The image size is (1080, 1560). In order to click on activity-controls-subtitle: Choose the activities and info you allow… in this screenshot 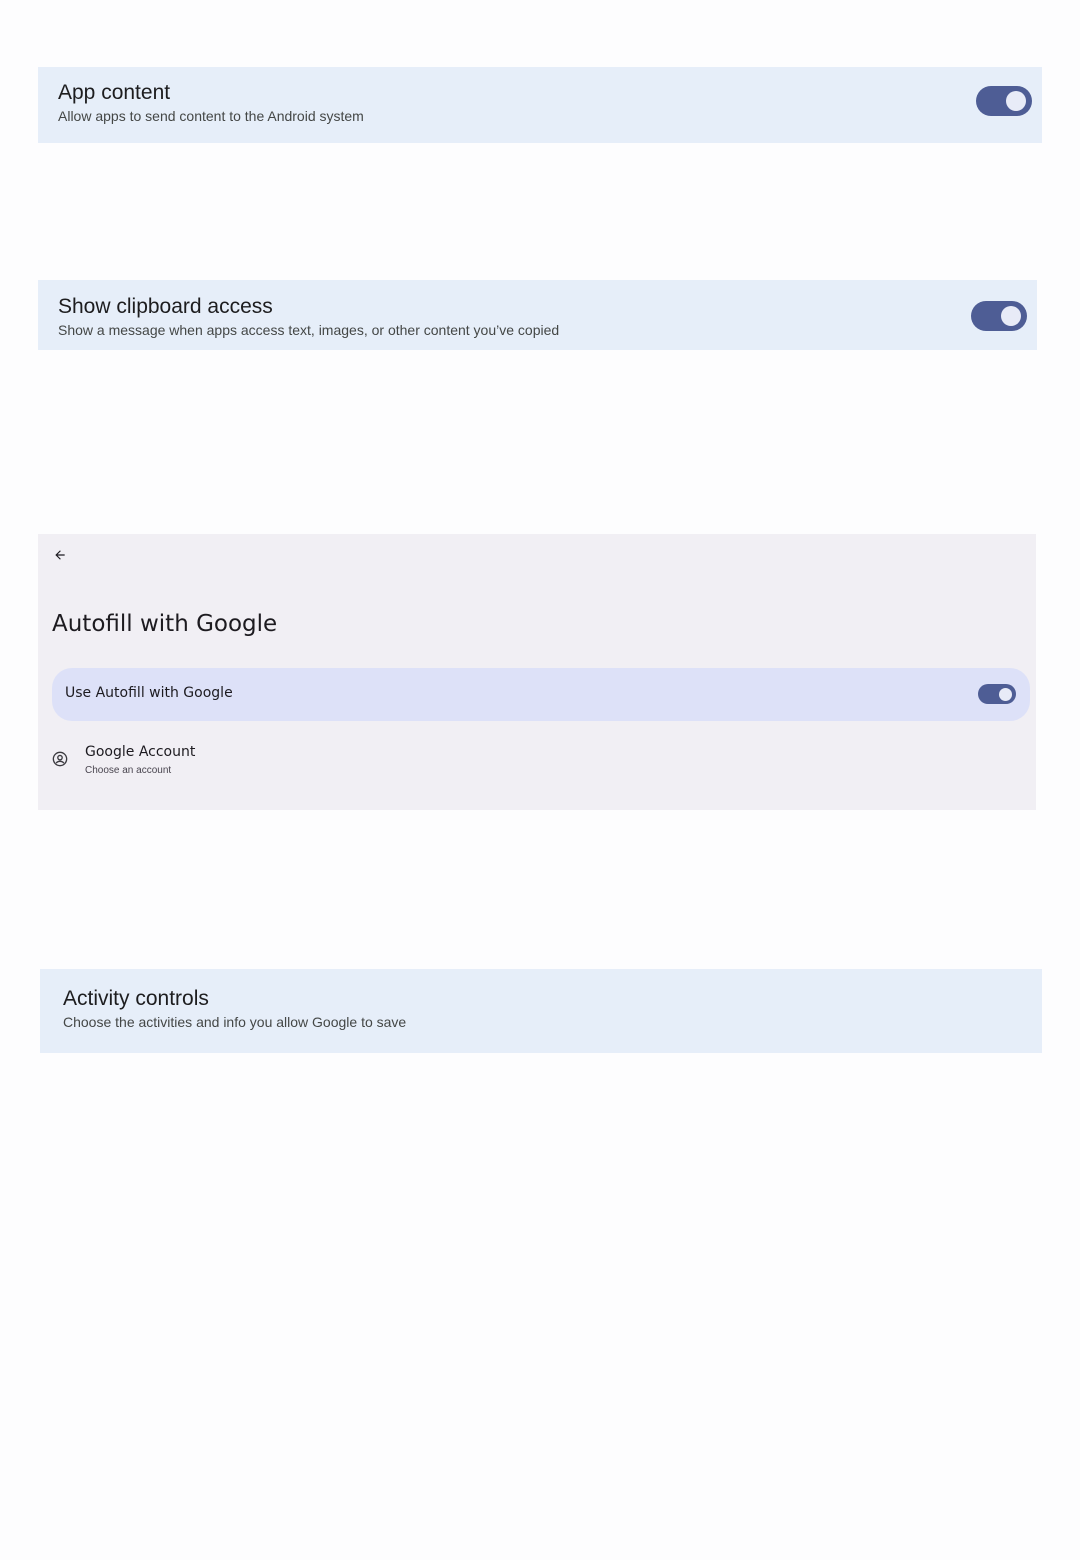, I will do `click(235, 1022)`.